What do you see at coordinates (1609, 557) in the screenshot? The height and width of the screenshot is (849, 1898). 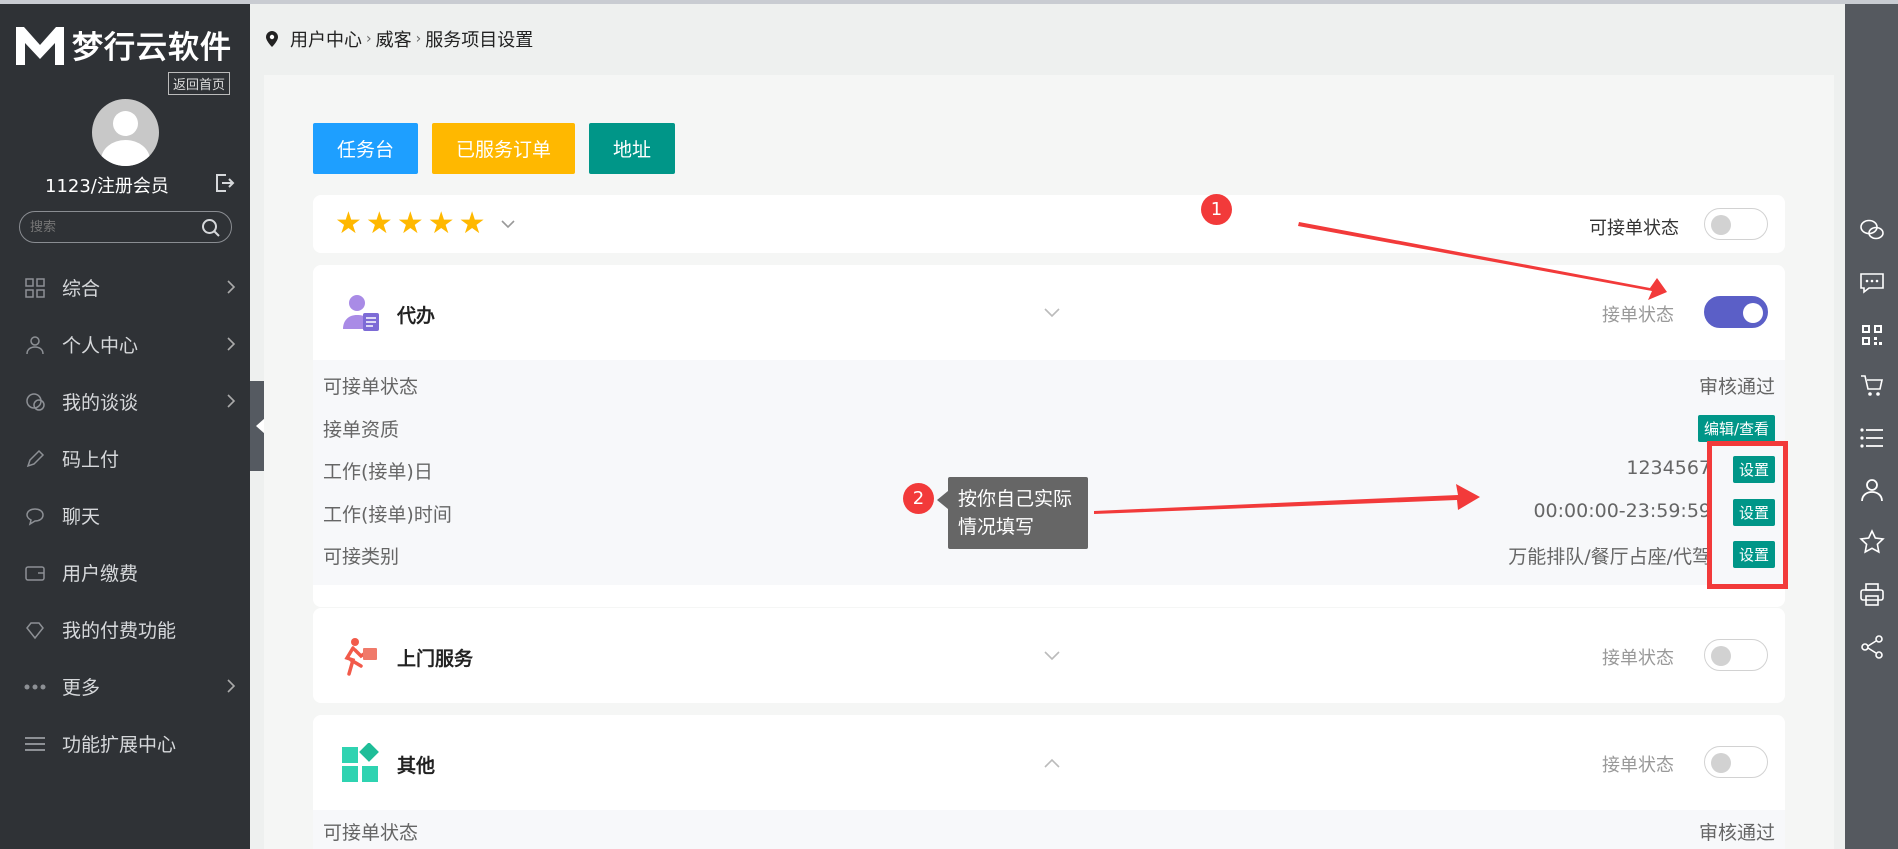 I see `category-value: 万能排队/餐厅占座/代驾` at bounding box center [1609, 557].